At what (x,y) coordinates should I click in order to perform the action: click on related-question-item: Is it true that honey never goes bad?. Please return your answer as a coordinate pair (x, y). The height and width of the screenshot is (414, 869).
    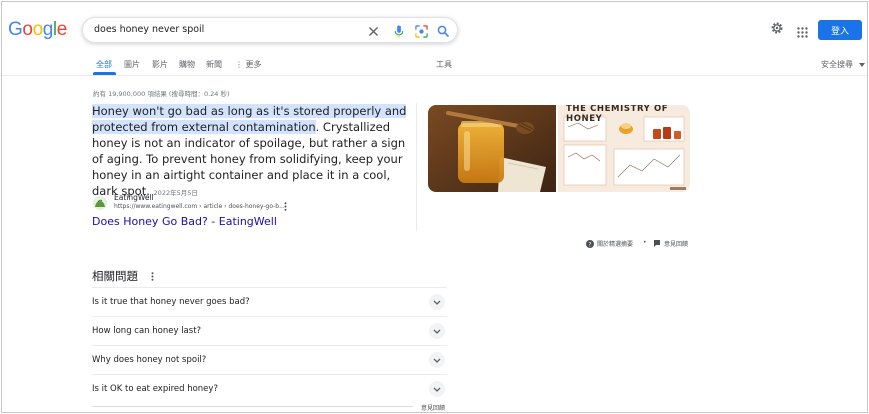
    Looking at the image, I should click on (269, 301).